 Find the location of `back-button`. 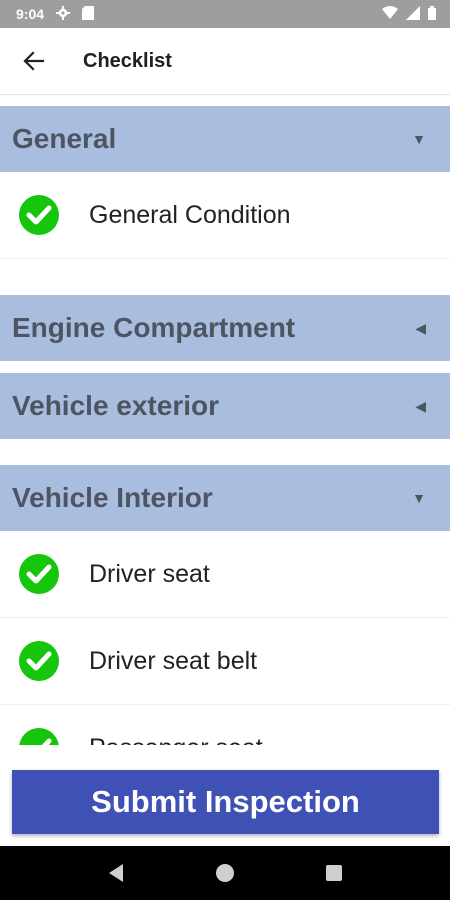

back-button is located at coordinates (34, 61).